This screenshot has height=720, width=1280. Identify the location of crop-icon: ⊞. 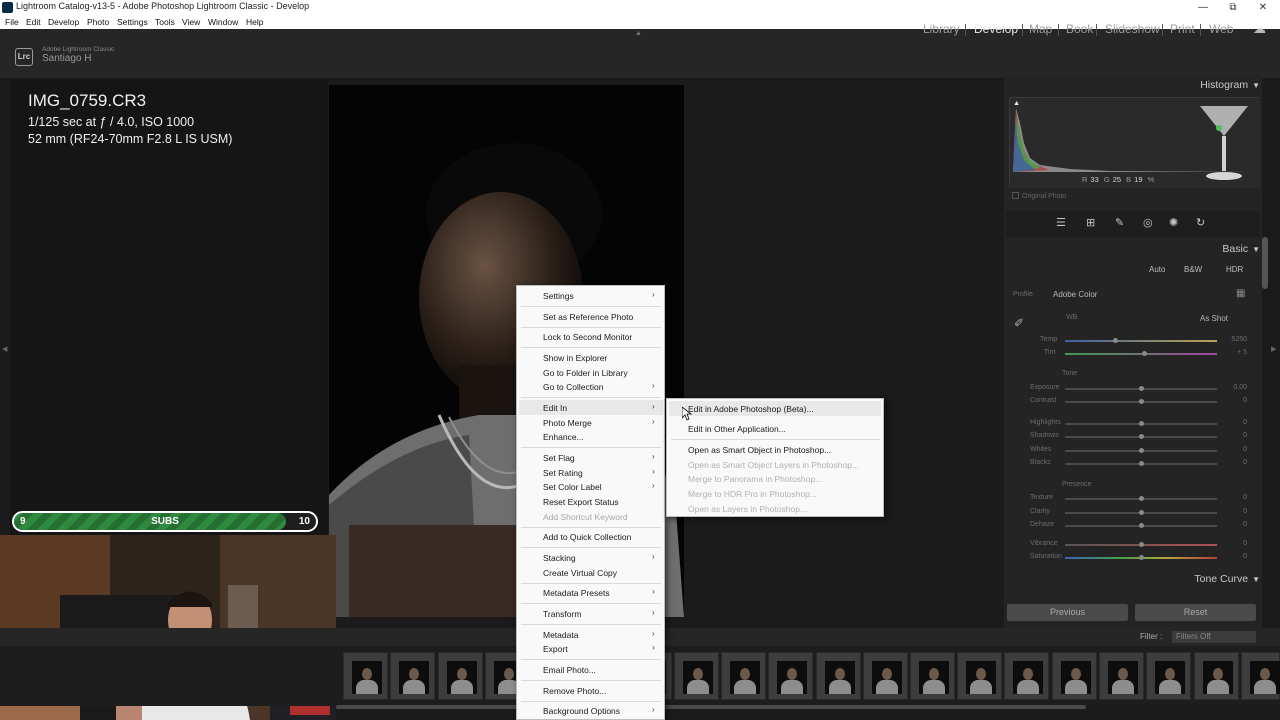
(1090, 222).